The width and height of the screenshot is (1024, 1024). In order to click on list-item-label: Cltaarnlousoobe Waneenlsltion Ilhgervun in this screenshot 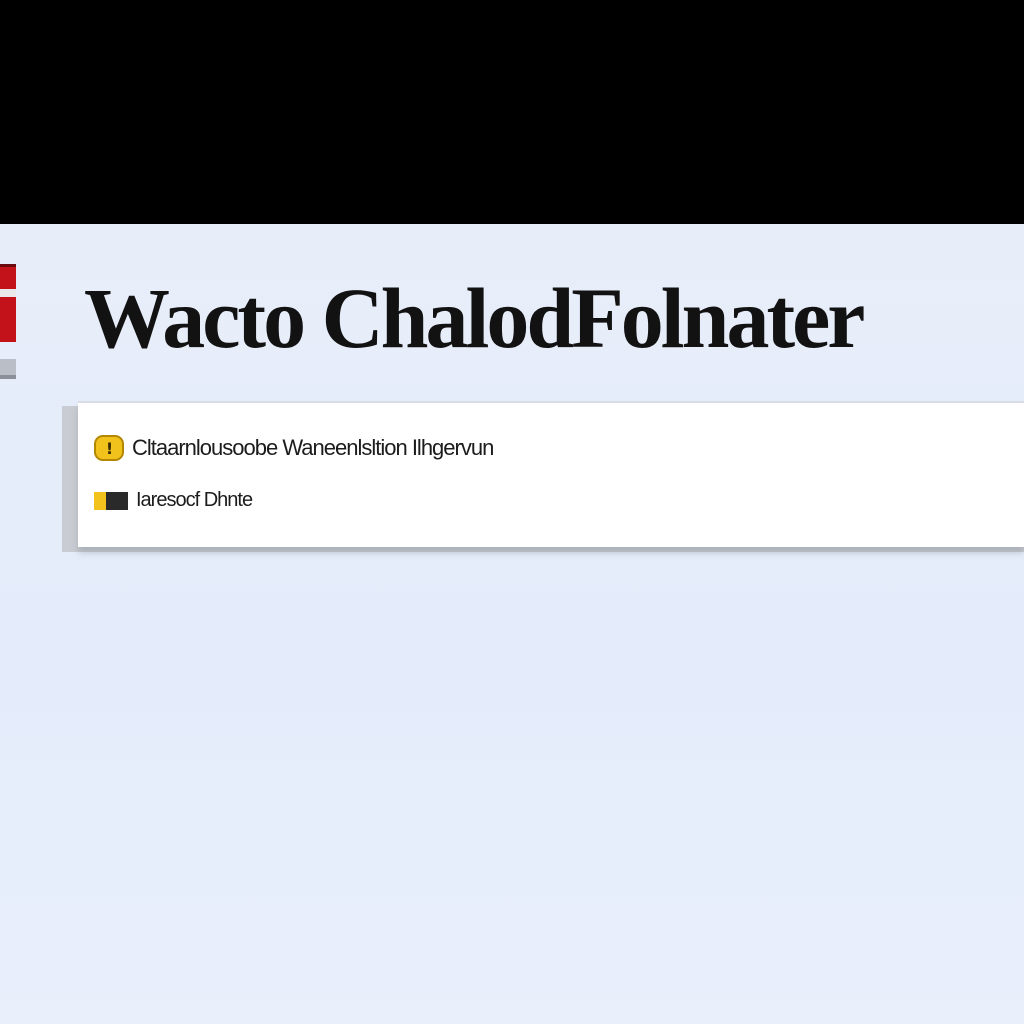, I will do `click(313, 447)`.